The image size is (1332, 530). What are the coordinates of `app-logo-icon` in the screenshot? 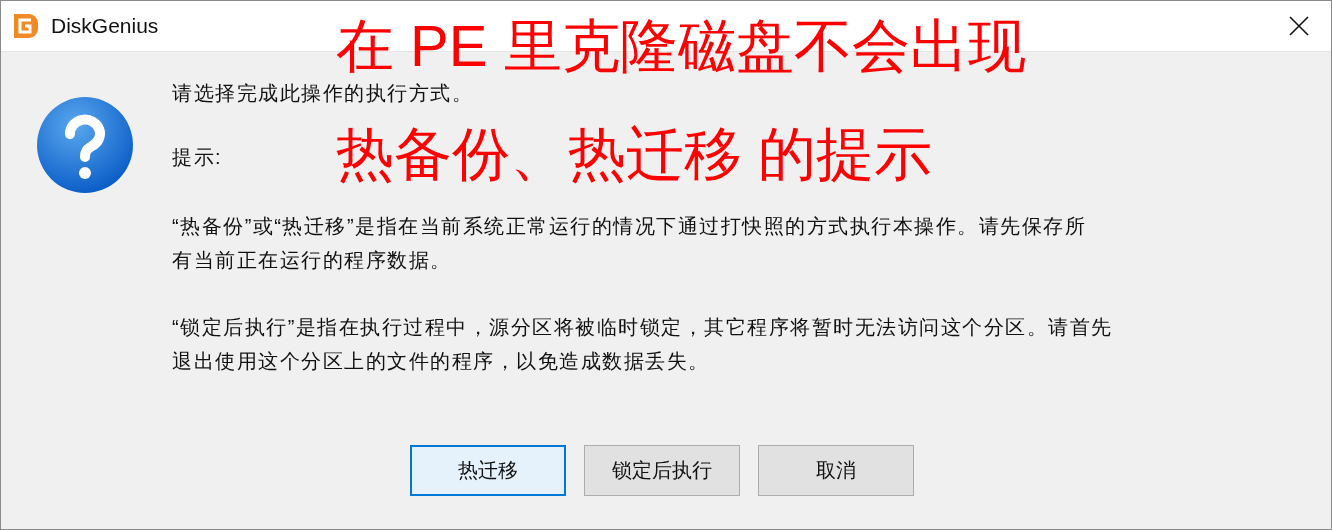 It's located at (26, 26).